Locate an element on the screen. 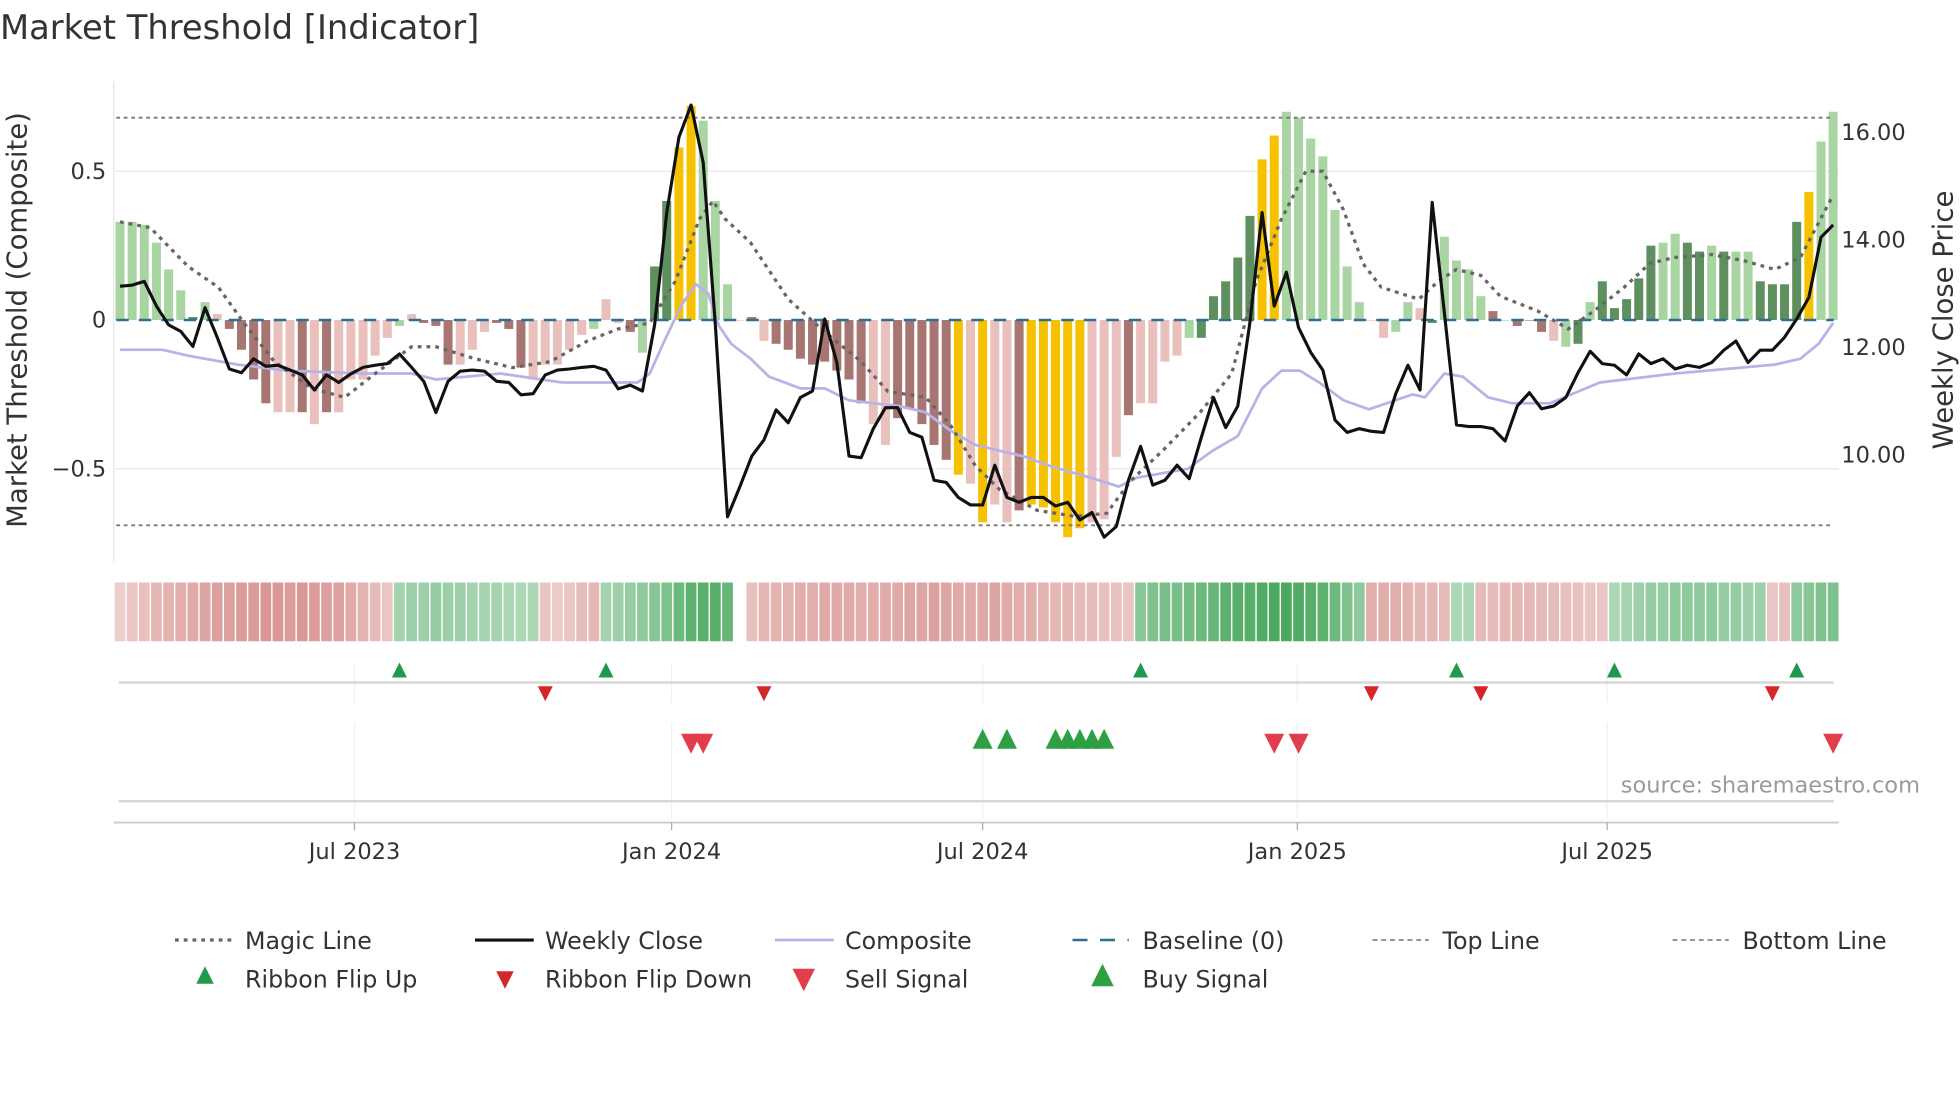  legend-label: Top Line is located at coordinates (1491, 941).